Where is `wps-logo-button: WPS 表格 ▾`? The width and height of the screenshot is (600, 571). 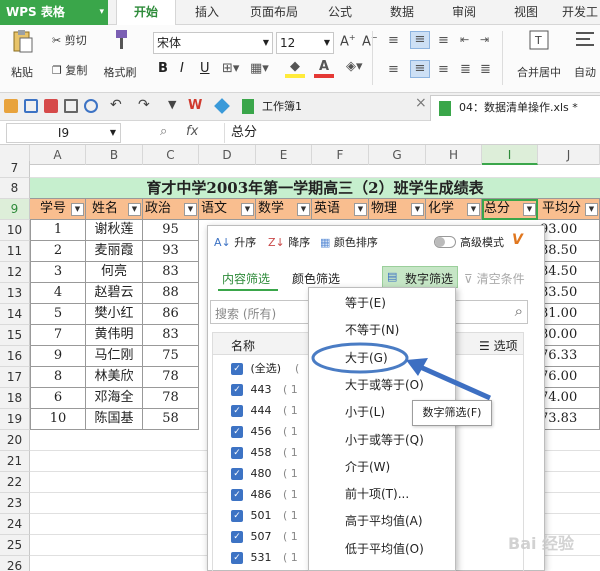
wps-logo-button: WPS 表格 ▾ is located at coordinates (54, 12).